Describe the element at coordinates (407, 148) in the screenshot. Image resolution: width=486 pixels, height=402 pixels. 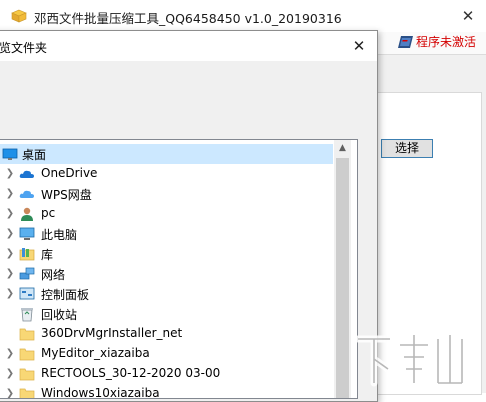
I see `select-button: 选择` at that location.